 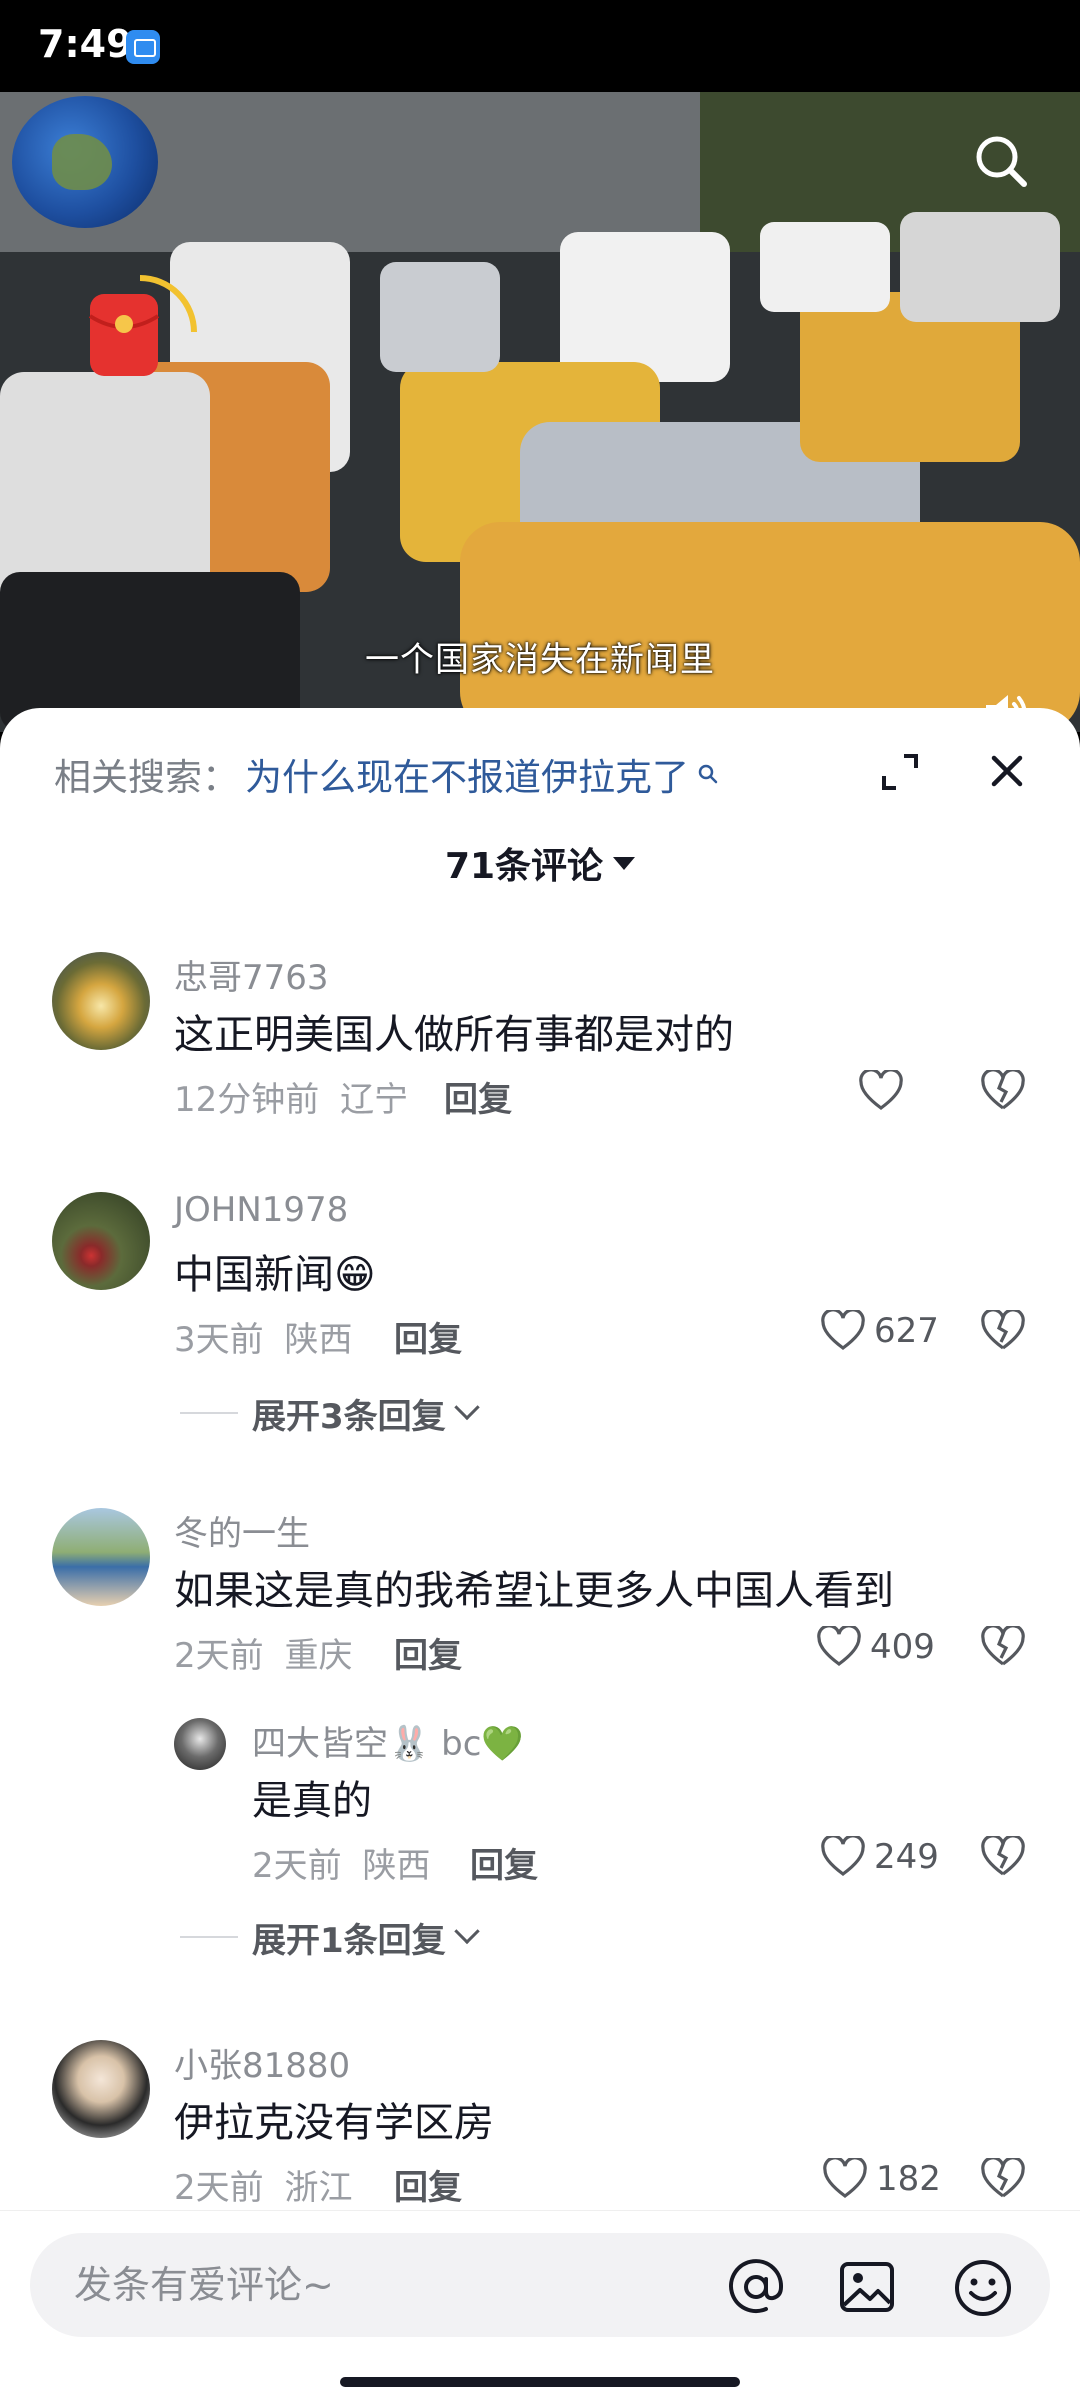 What do you see at coordinates (902, 1647) in the screenshot?
I see `like-count: 409` at bounding box center [902, 1647].